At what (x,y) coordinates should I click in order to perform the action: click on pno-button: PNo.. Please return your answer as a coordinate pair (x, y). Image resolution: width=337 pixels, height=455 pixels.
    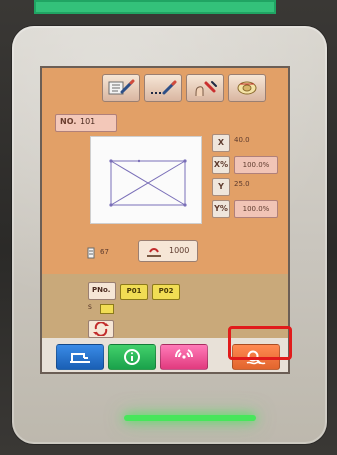
    Looking at the image, I should click on (102, 291).